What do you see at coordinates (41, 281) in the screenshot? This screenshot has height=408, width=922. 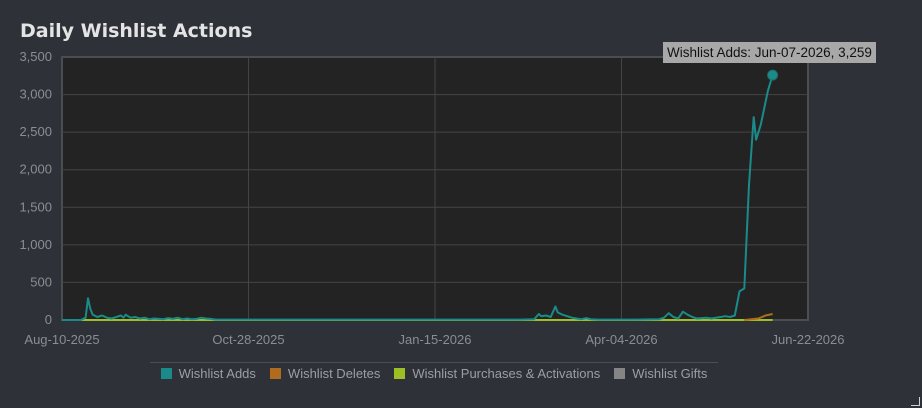 I see `y-tick-label: 500` at bounding box center [41, 281].